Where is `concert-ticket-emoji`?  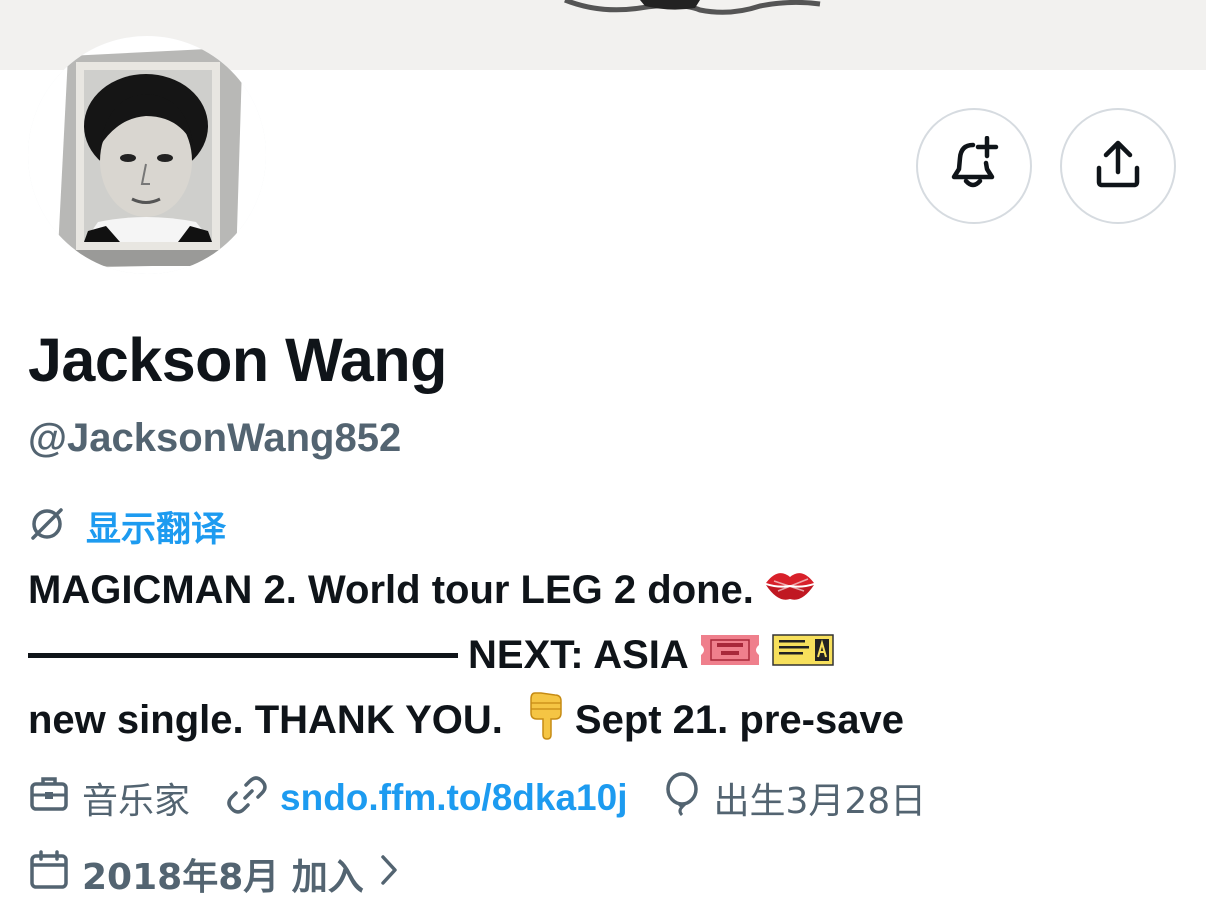
concert-ticket-emoji is located at coordinates (803, 655).